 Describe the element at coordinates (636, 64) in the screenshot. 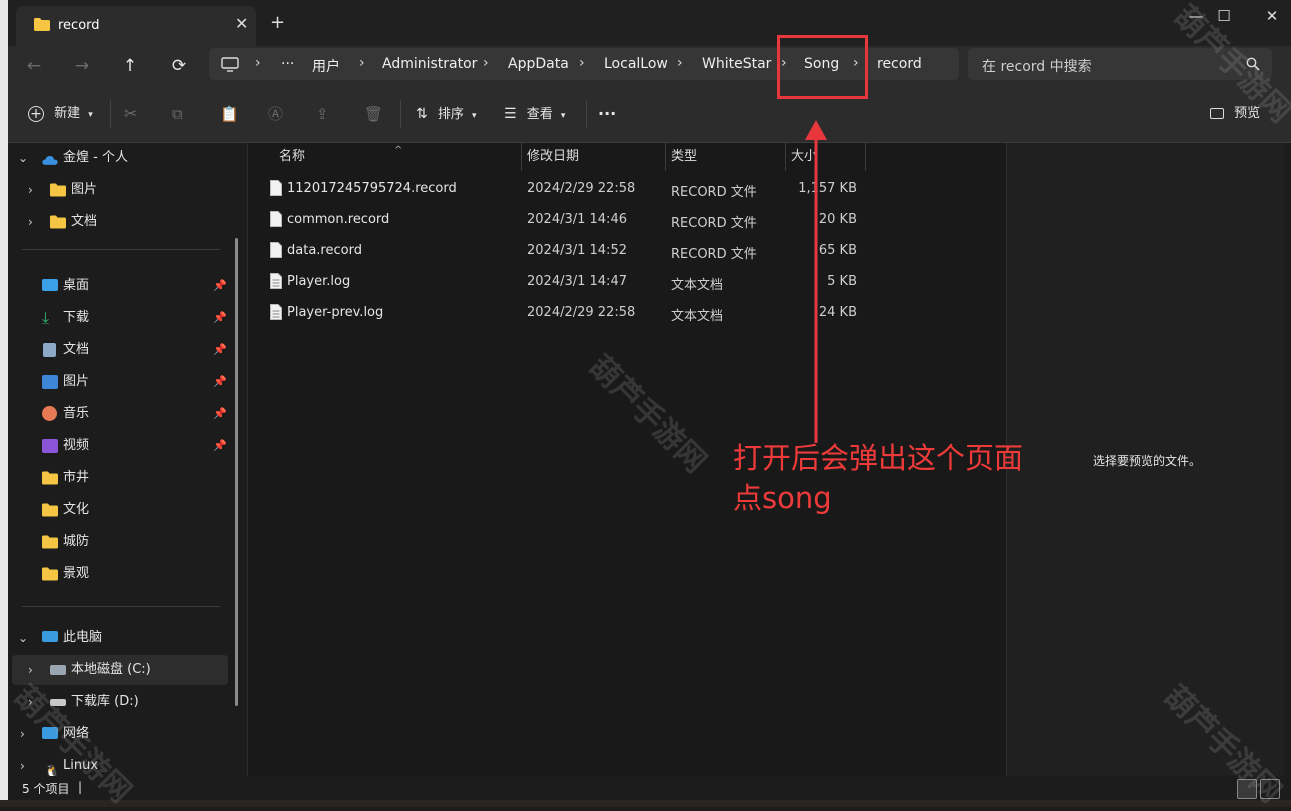

I see `breadcrumb-locallow: LocalLow` at that location.